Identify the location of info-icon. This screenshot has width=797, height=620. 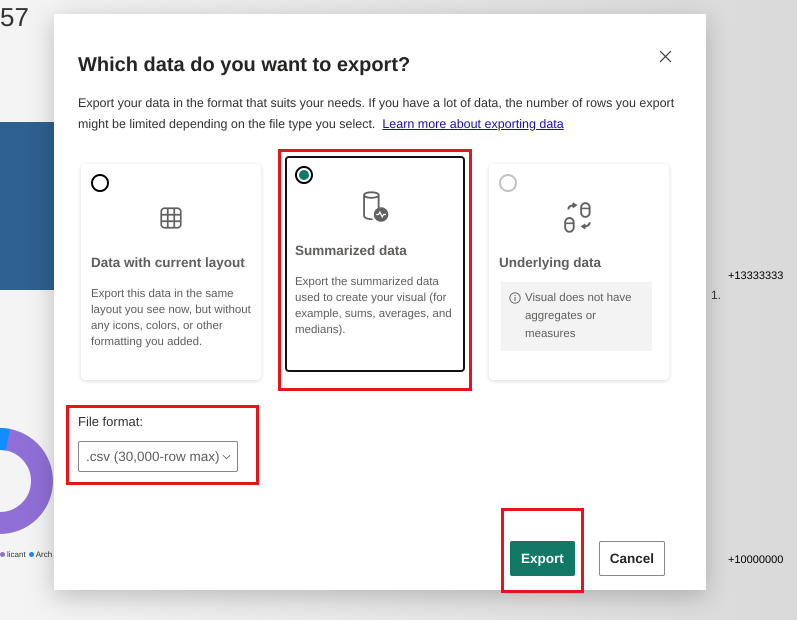
(515, 298).